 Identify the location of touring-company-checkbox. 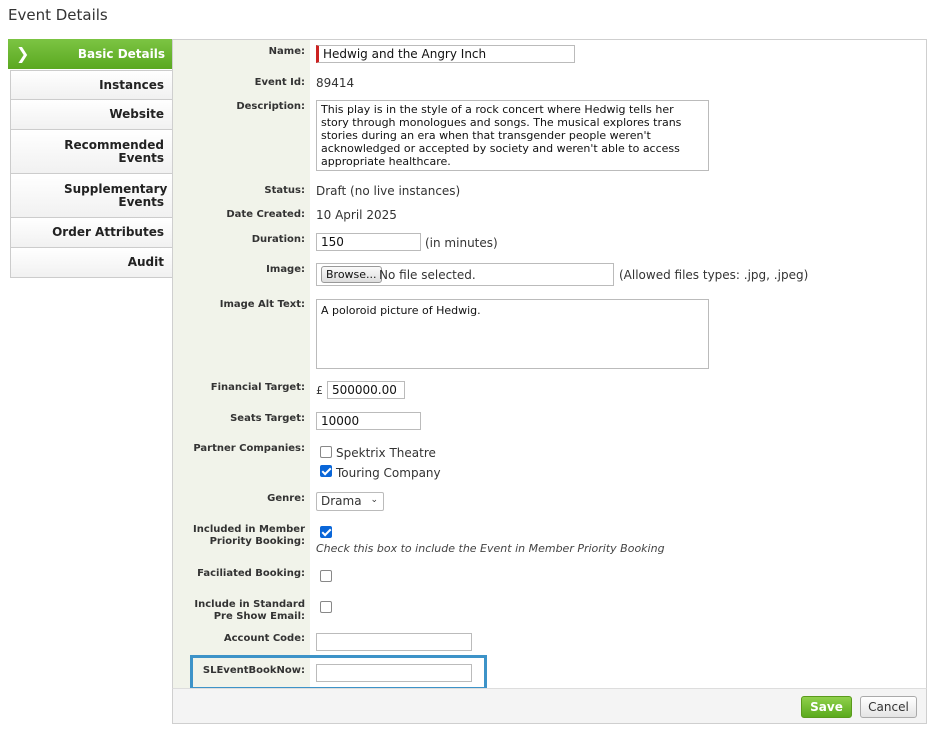
(326, 471).